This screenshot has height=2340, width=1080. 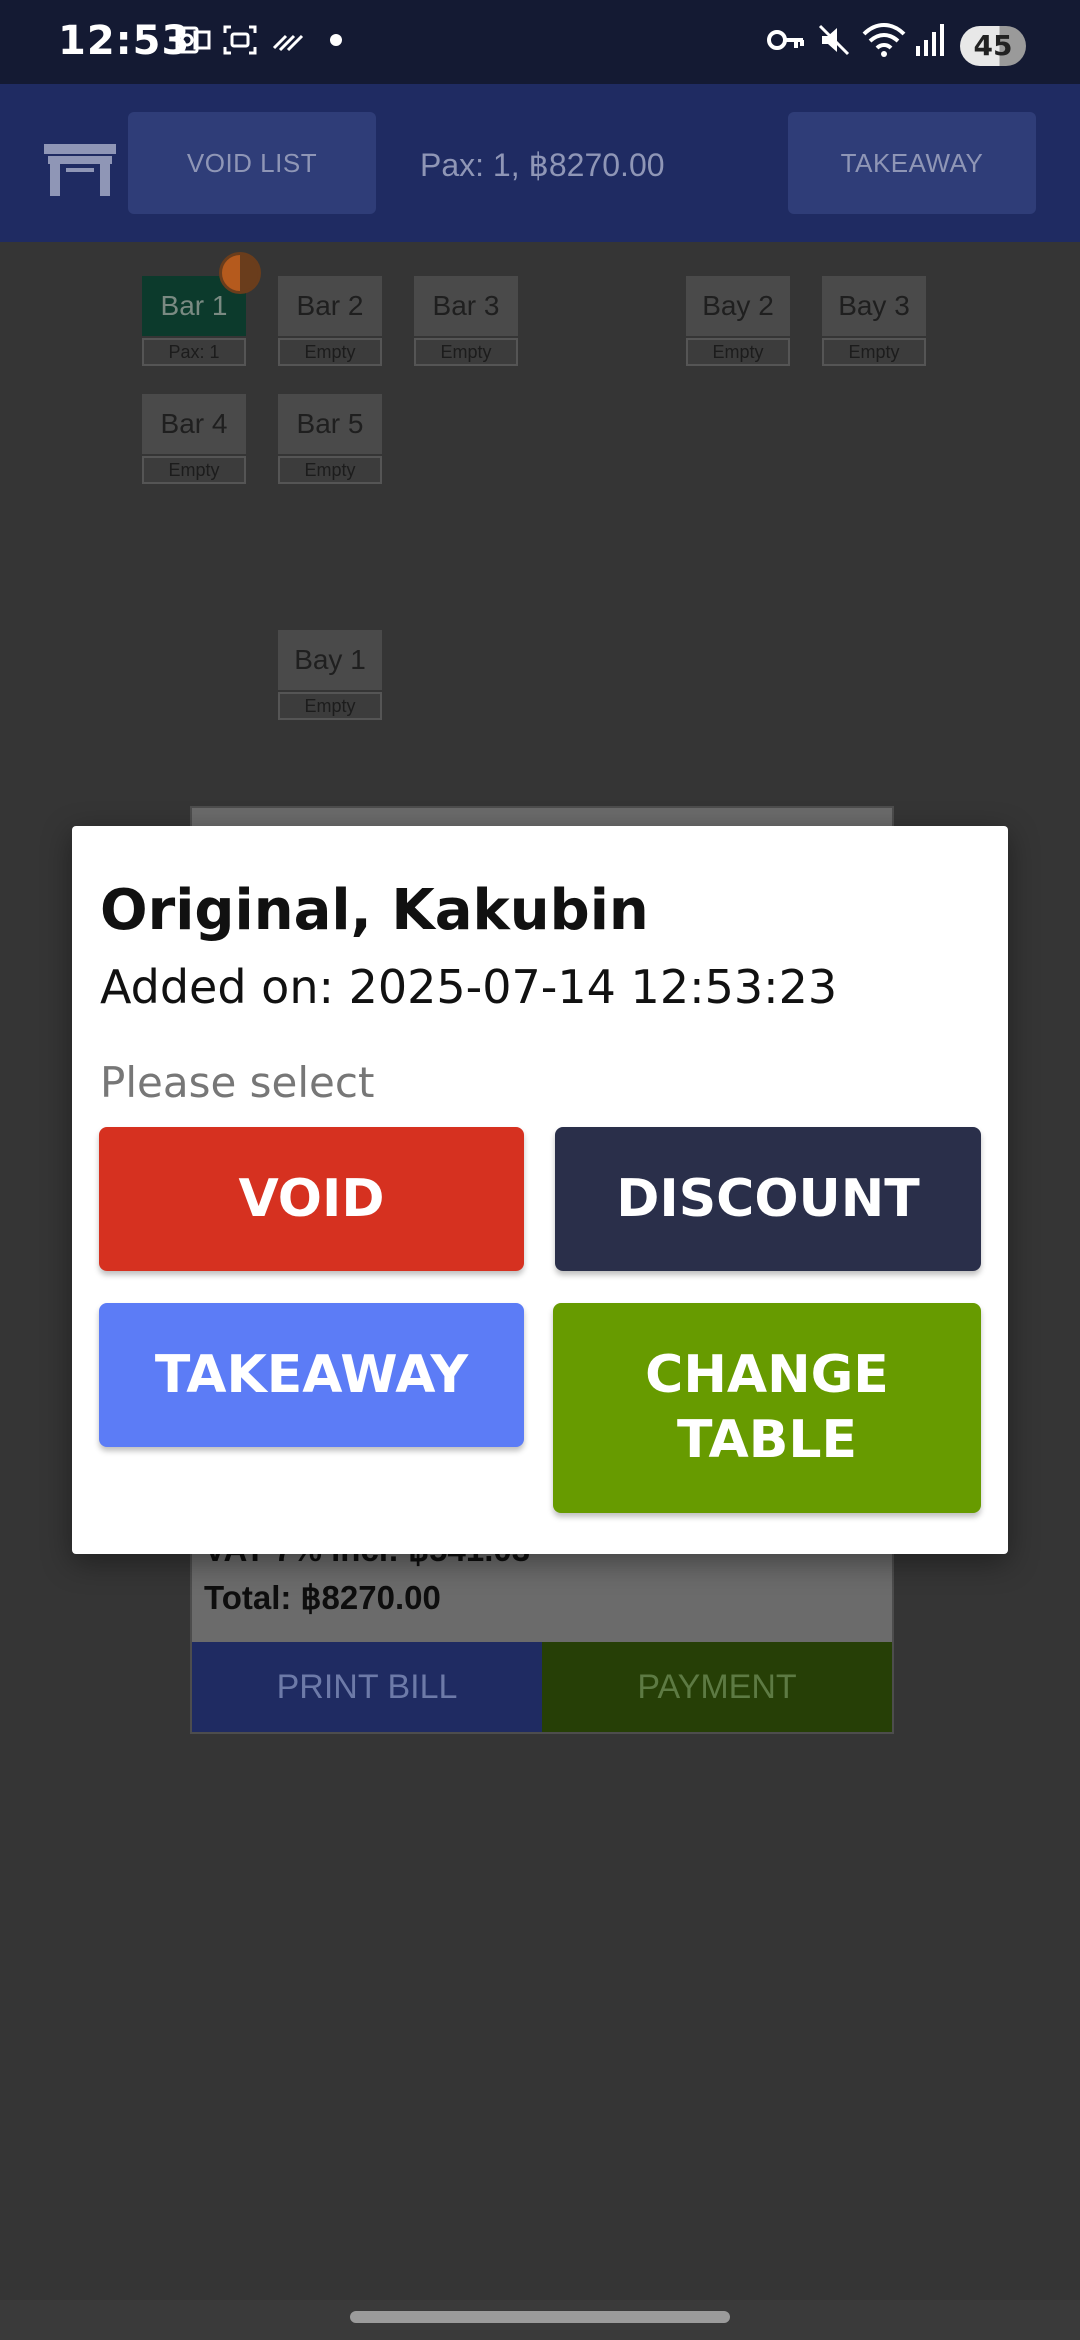 What do you see at coordinates (193, 40) in the screenshot?
I see `outlook-icon` at bounding box center [193, 40].